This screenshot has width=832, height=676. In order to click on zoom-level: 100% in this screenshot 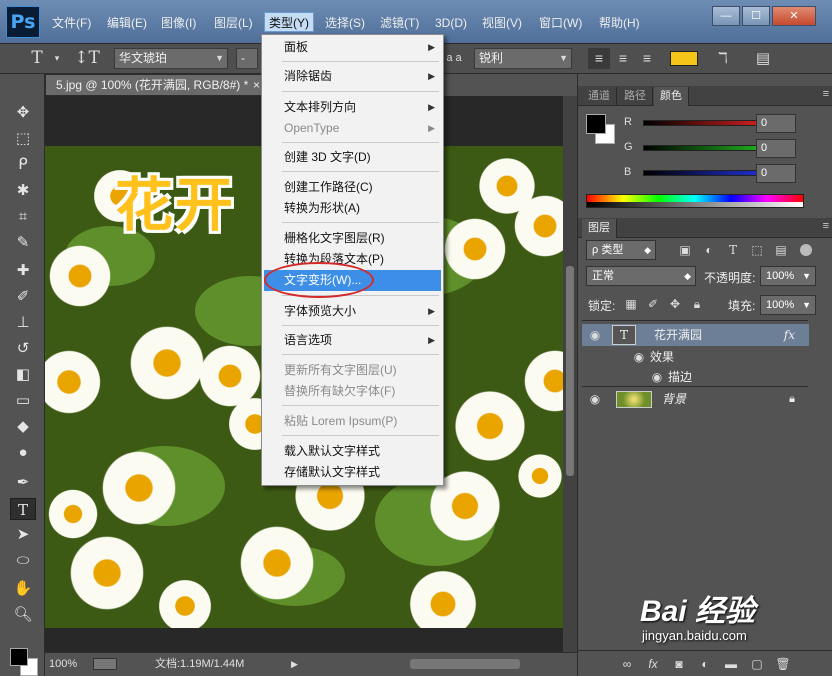, I will do `click(63, 664)`.